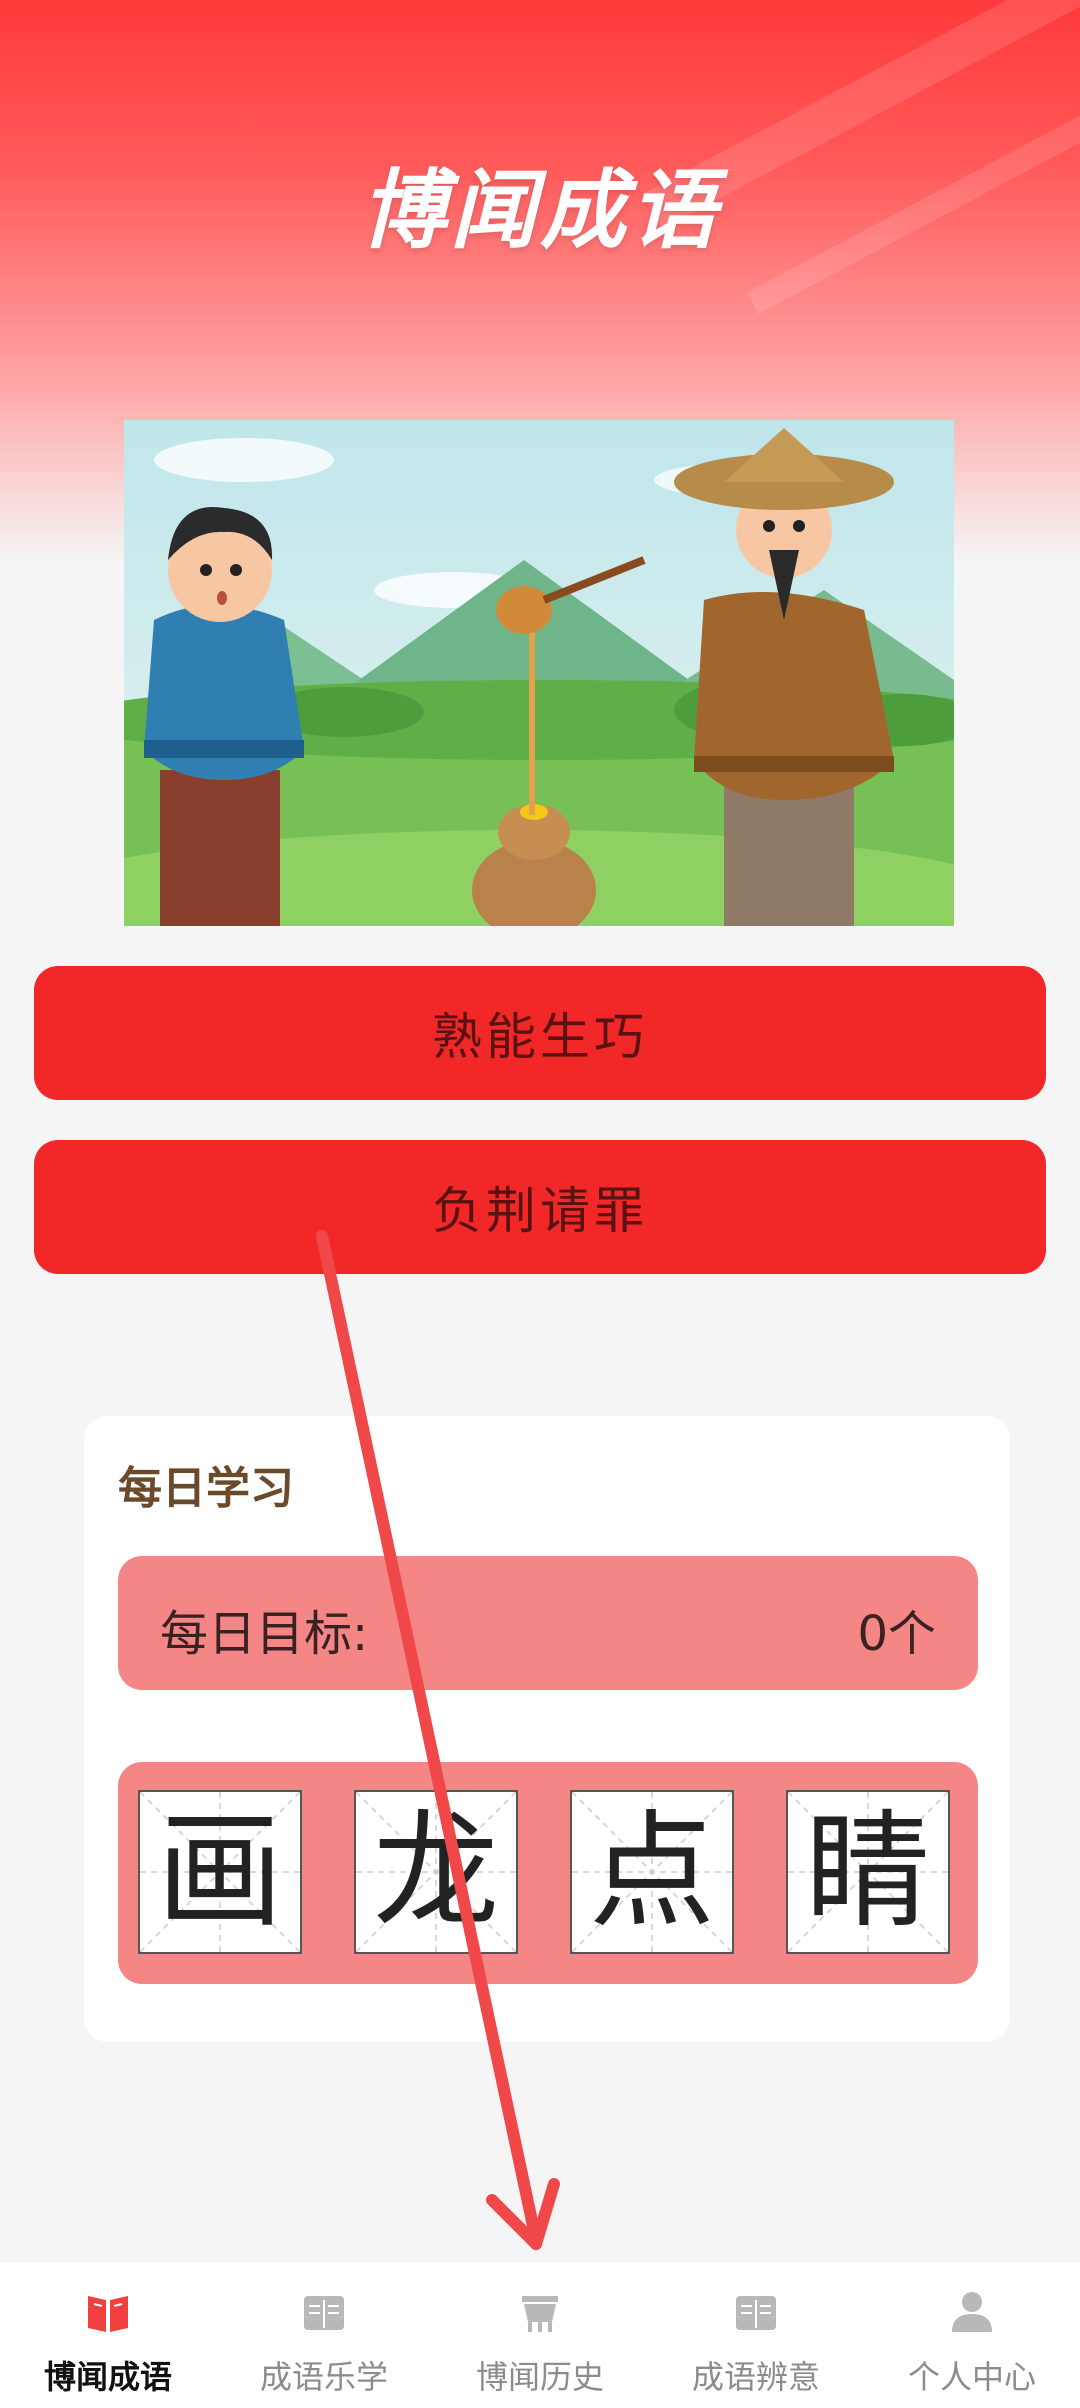  What do you see at coordinates (324, 2335) in the screenshot?
I see `tab-chengyu-lexue: 成语乐学` at bounding box center [324, 2335].